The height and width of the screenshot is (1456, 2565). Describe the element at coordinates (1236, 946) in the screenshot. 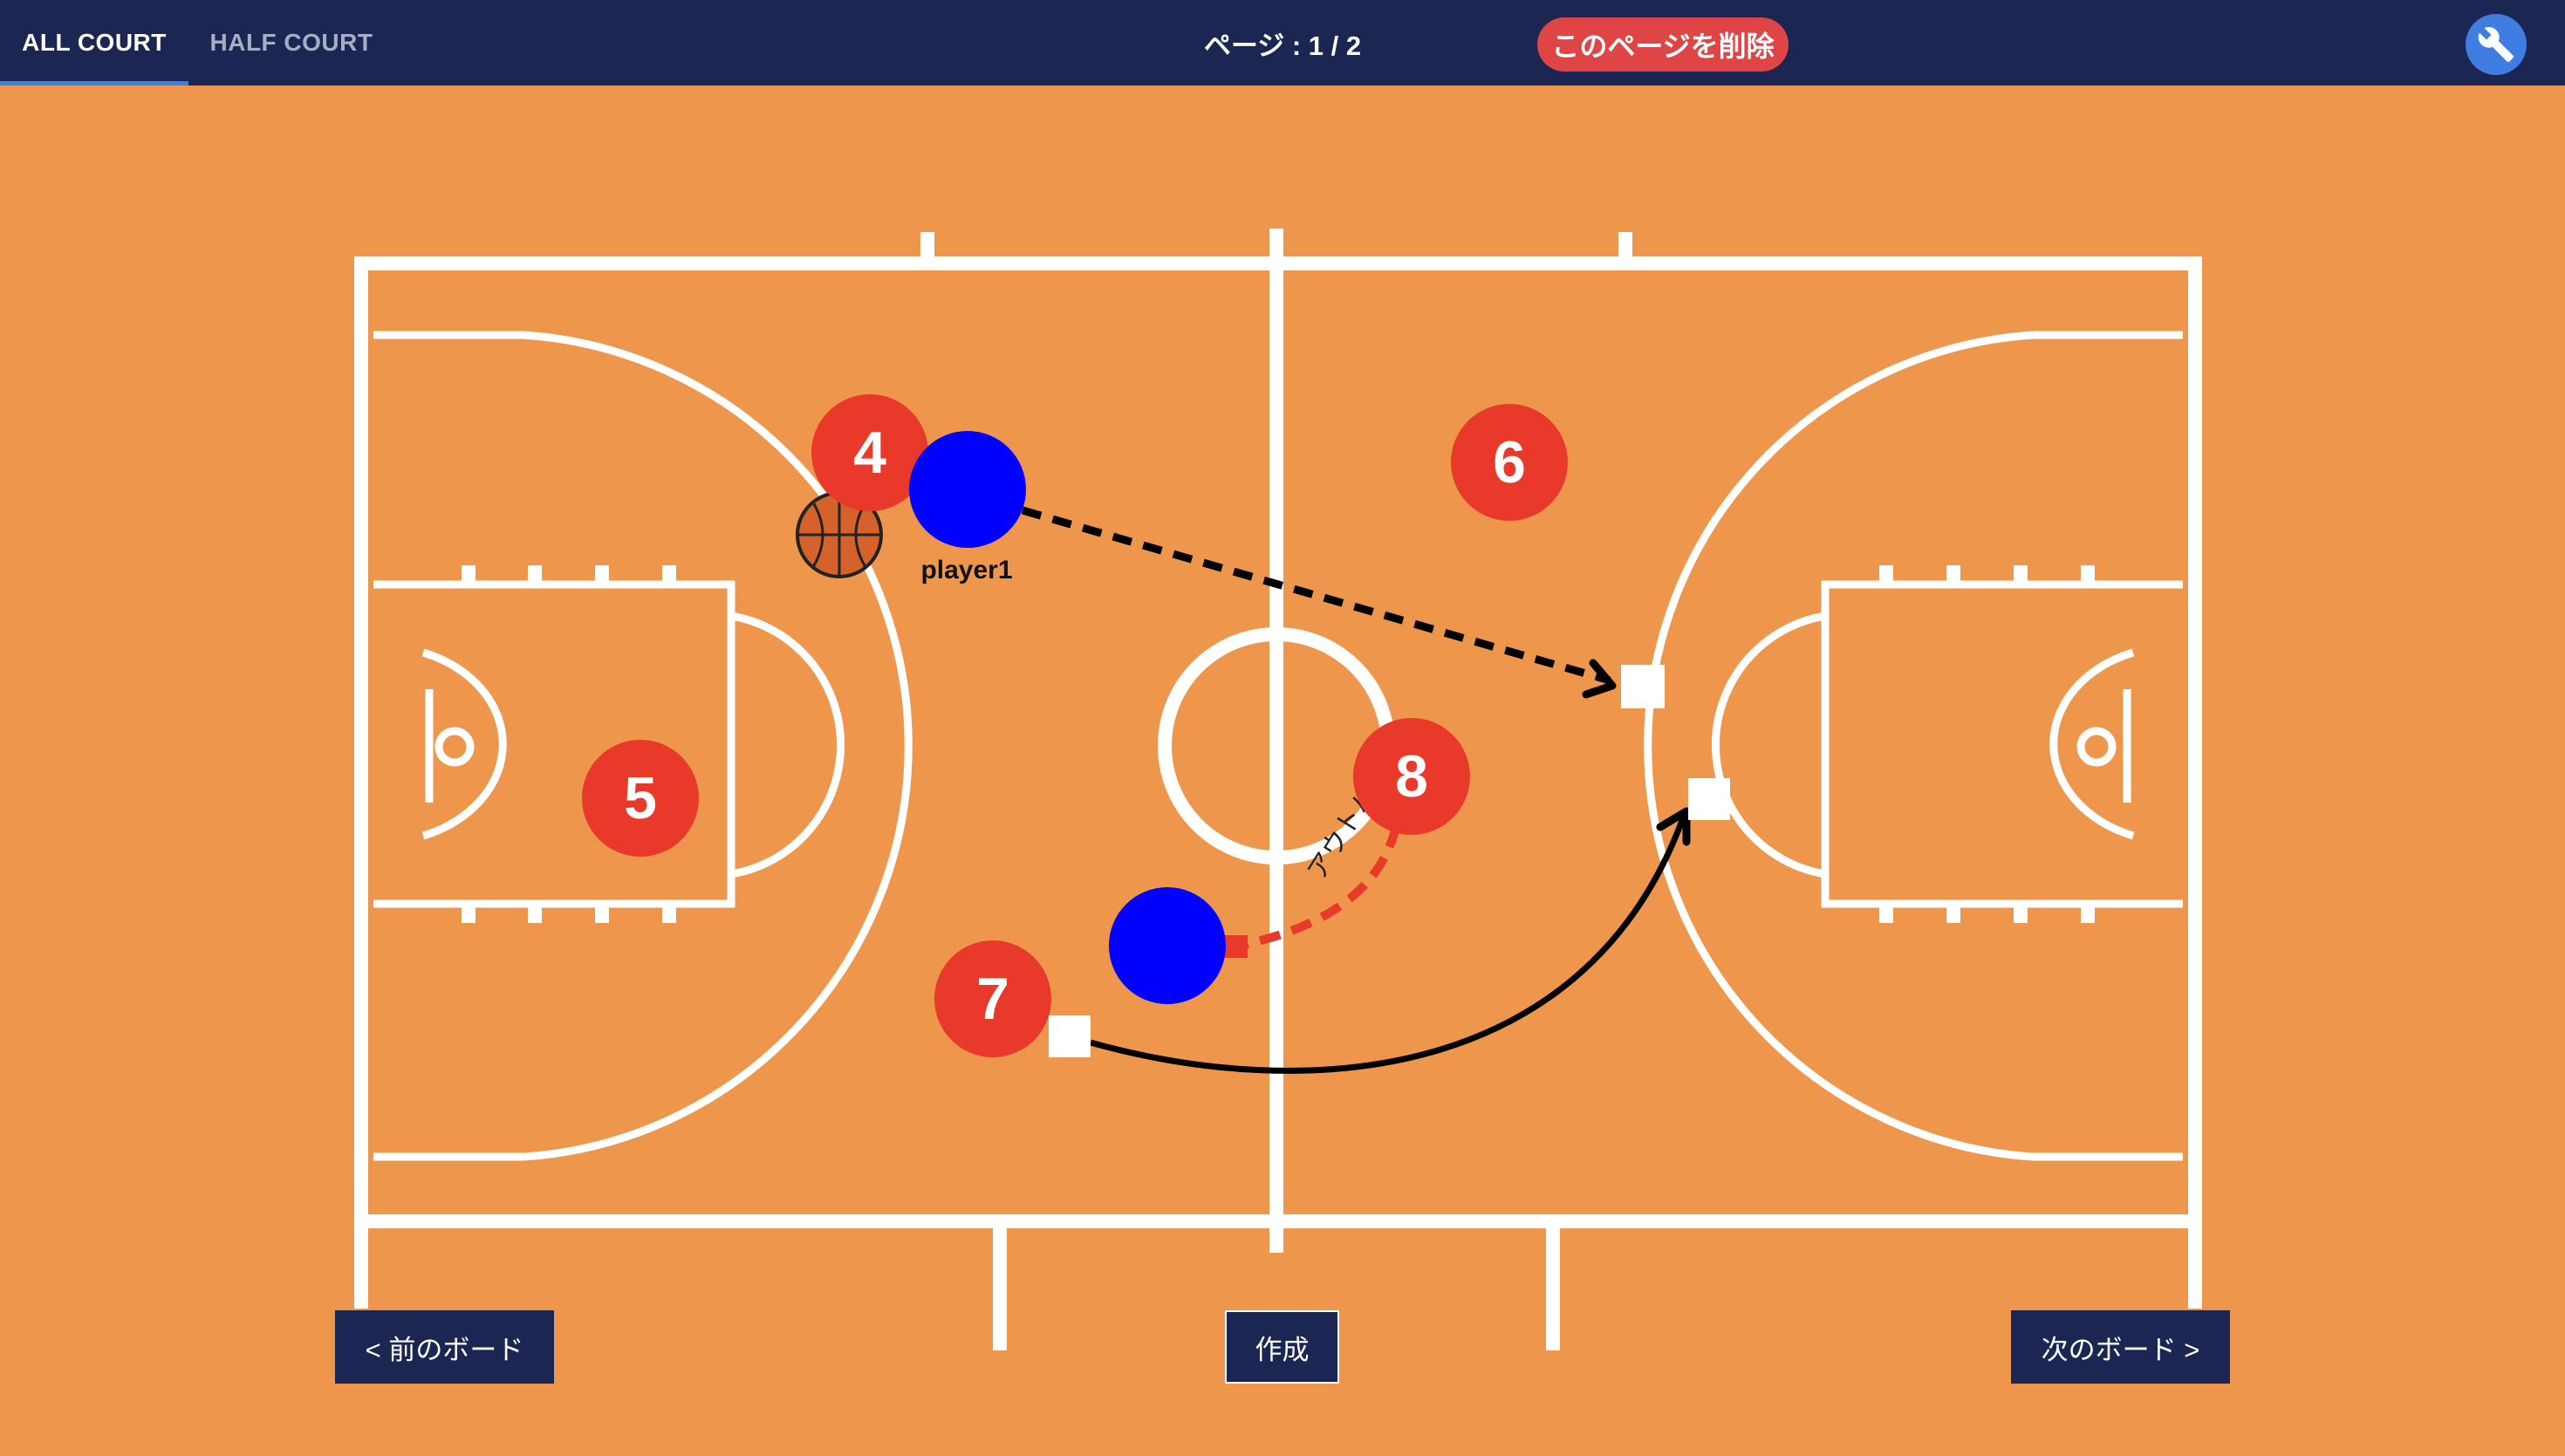

I see `screen-end-marker` at that location.